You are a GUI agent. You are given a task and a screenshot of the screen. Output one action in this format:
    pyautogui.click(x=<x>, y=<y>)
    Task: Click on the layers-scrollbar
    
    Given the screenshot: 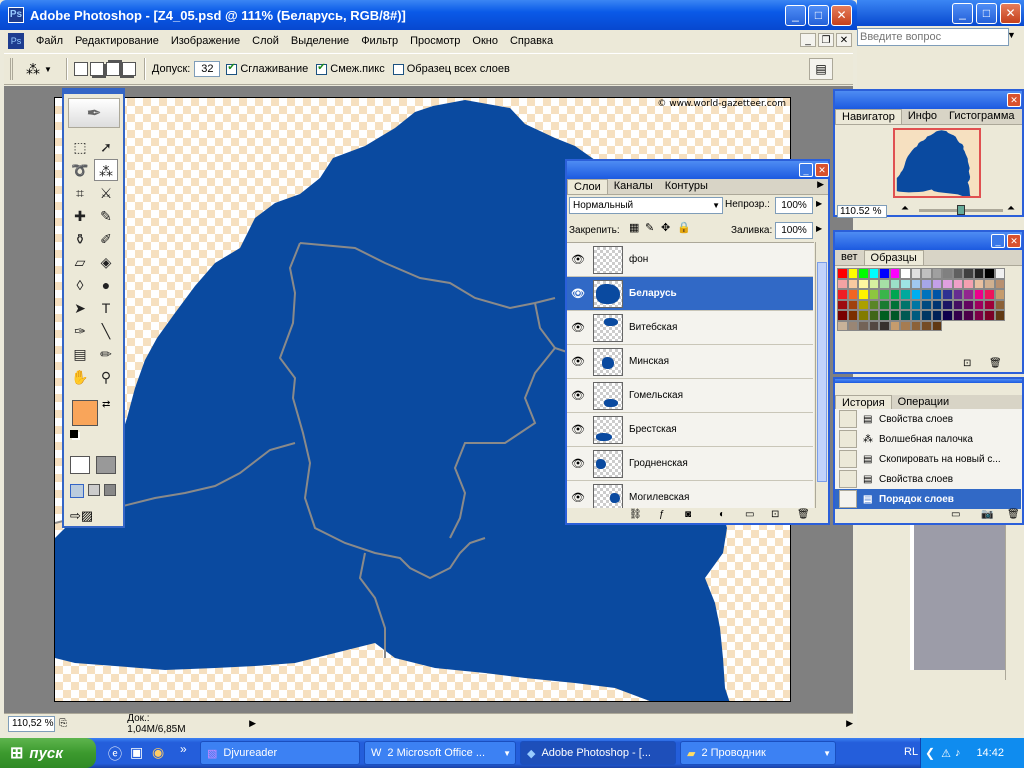 What is the action you would take?
    pyautogui.click(x=821, y=375)
    